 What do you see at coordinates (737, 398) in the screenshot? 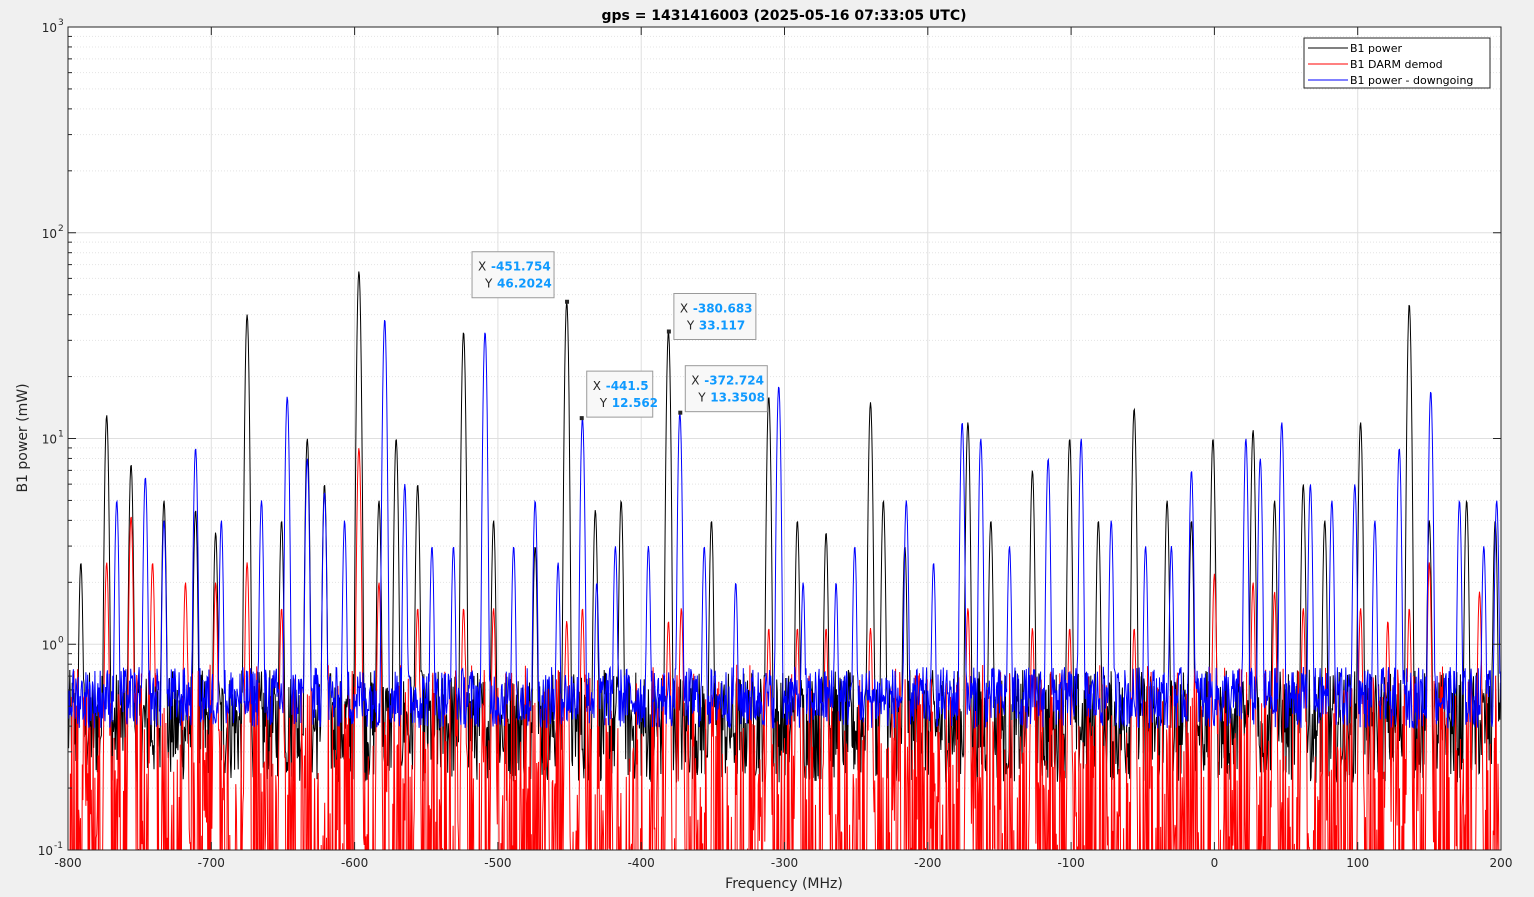
I see `datatip-y-value: 13.3508` at bounding box center [737, 398].